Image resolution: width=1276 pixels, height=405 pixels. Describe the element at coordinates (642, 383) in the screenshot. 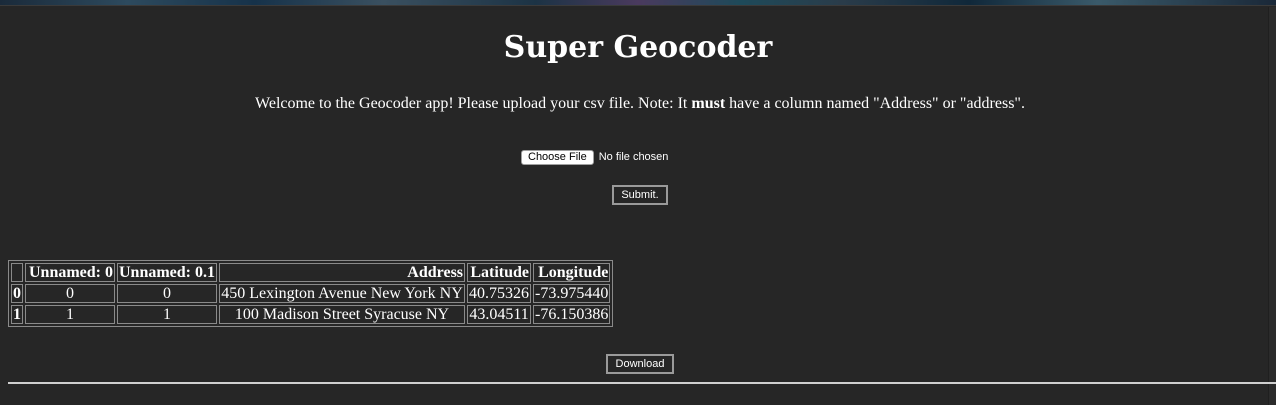

I see `horizontal-divider` at that location.